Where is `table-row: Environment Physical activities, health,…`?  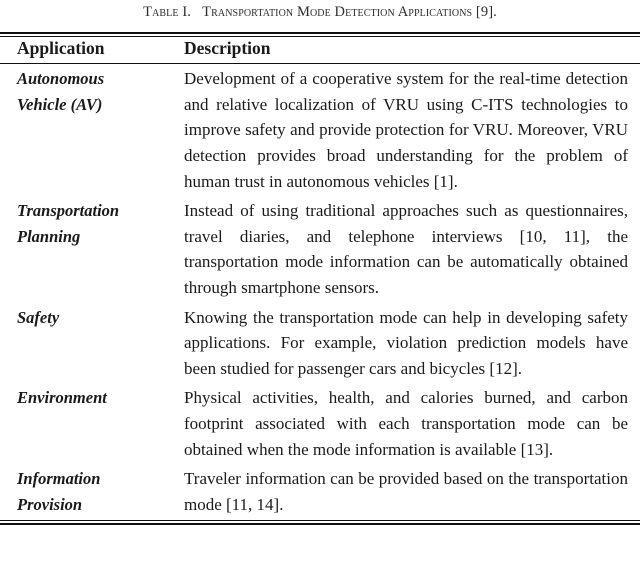 table-row: Environment Physical activities, health,… is located at coordinates (320, 423).